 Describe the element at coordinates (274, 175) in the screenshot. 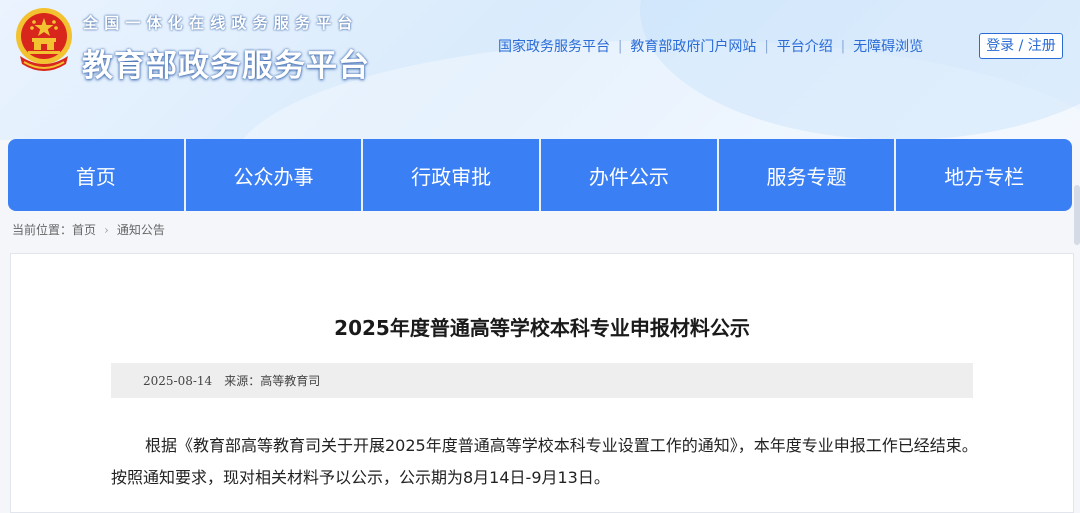

I see `nav-item-public-services: 公众办事` at that location.